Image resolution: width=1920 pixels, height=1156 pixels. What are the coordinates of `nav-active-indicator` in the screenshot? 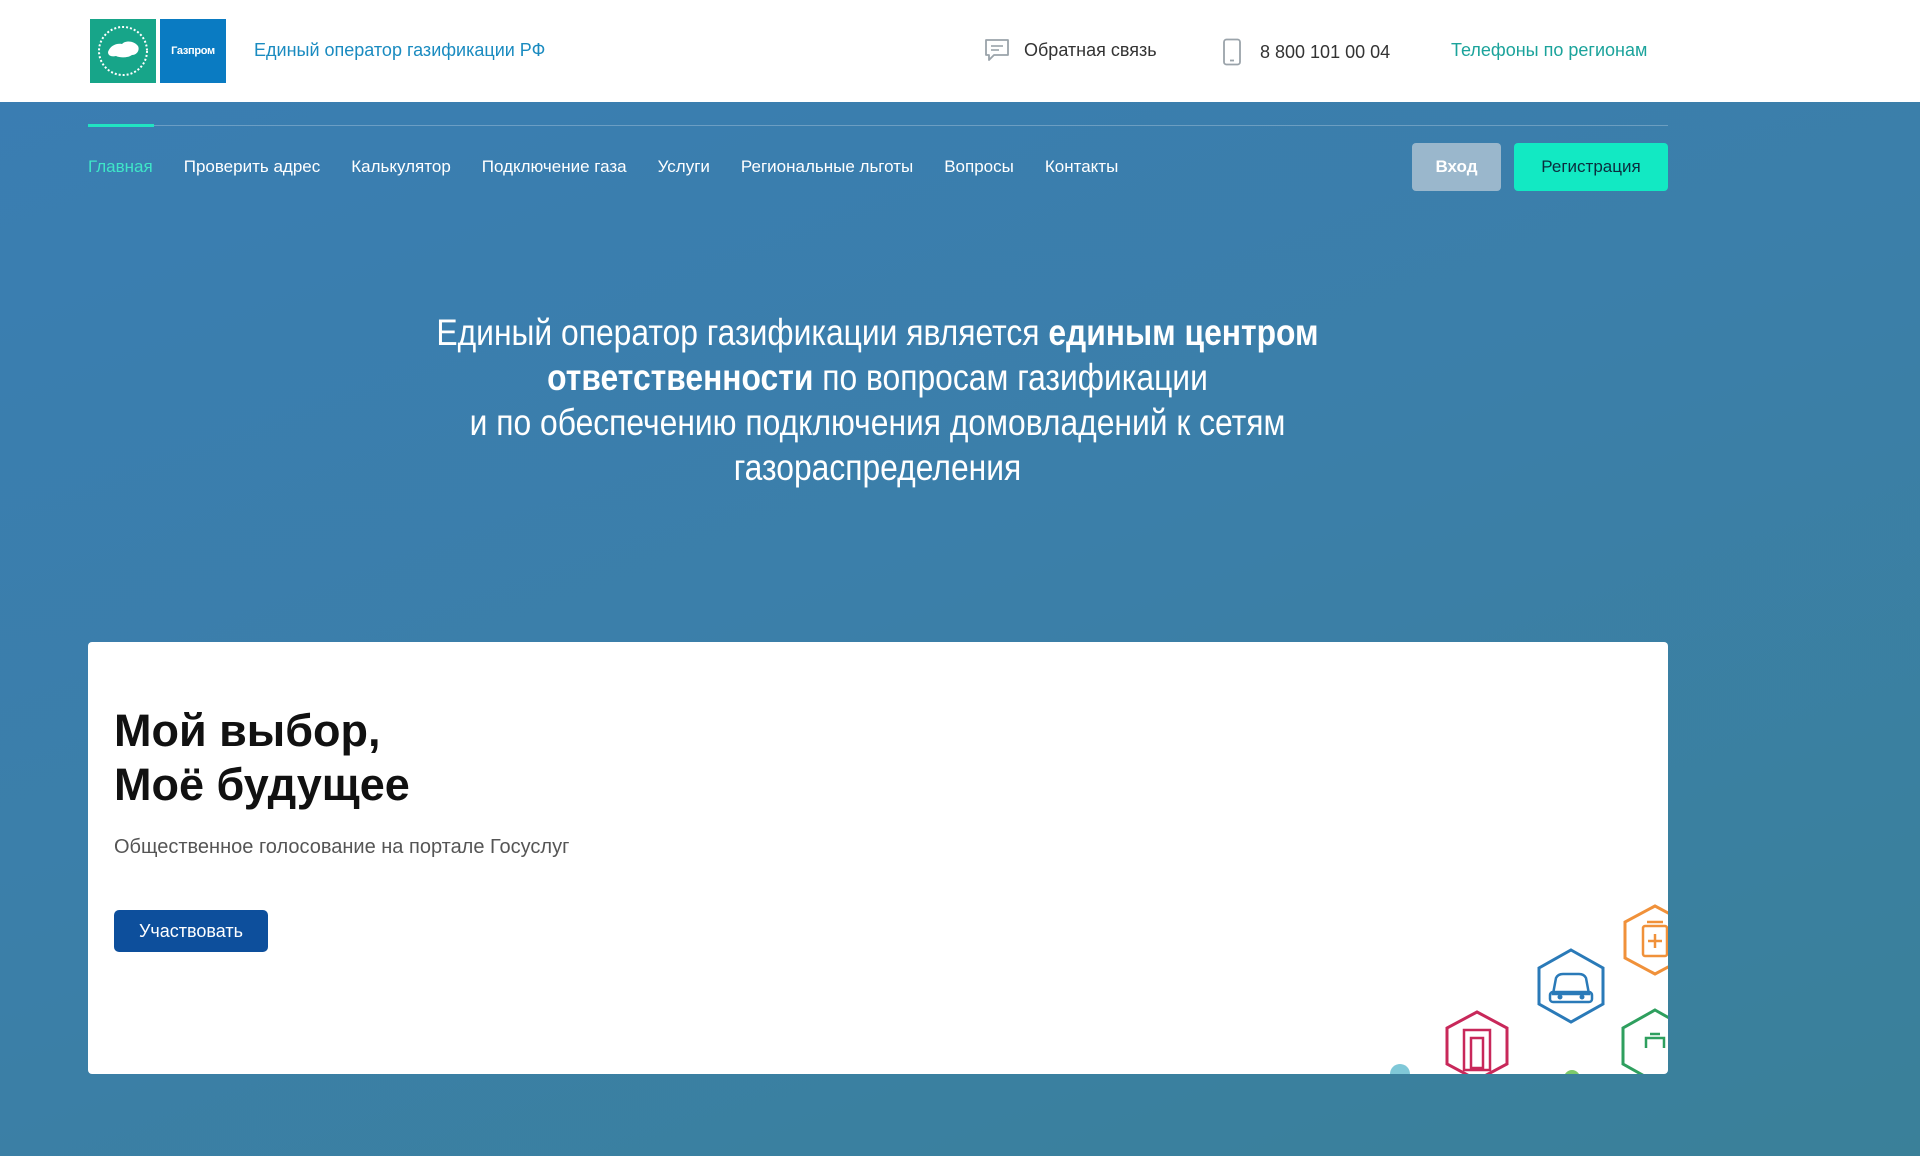 It's located at (121, 125).